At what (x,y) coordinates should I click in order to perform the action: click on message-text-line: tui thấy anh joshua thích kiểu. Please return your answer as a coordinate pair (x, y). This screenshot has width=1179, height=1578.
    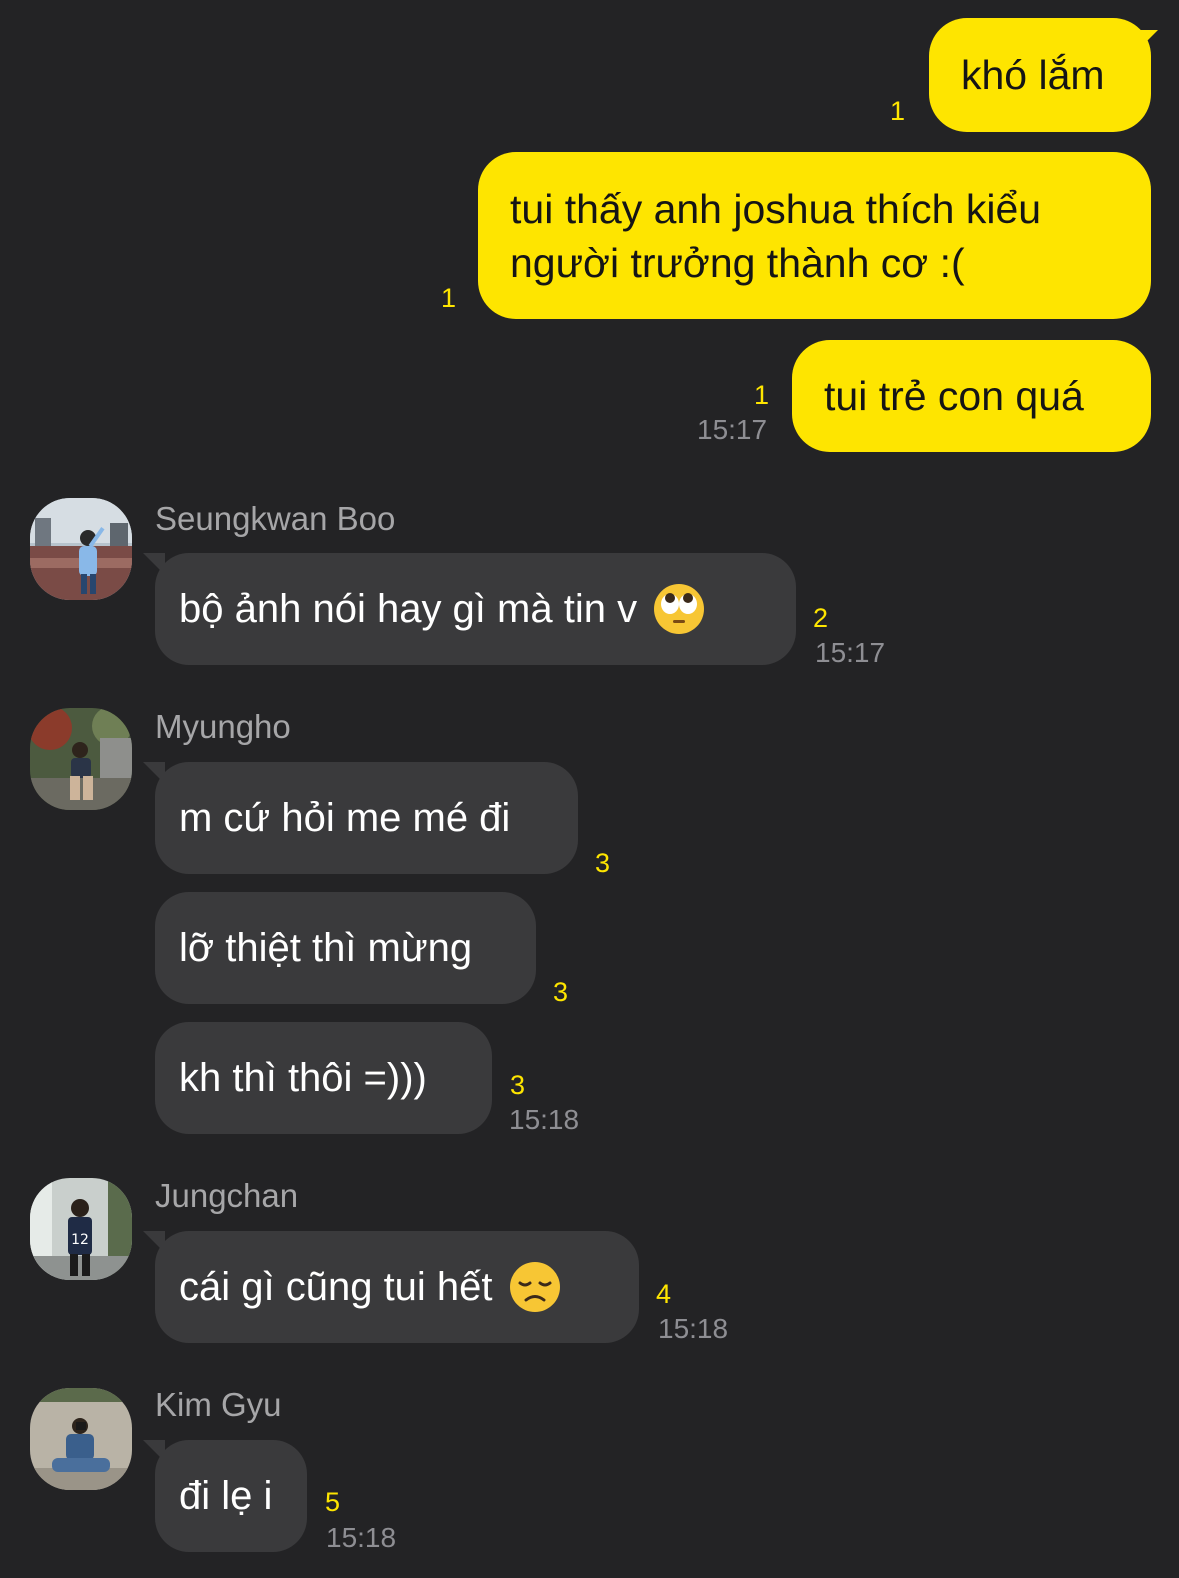
    Looking at the image, I should click on (776, 208).